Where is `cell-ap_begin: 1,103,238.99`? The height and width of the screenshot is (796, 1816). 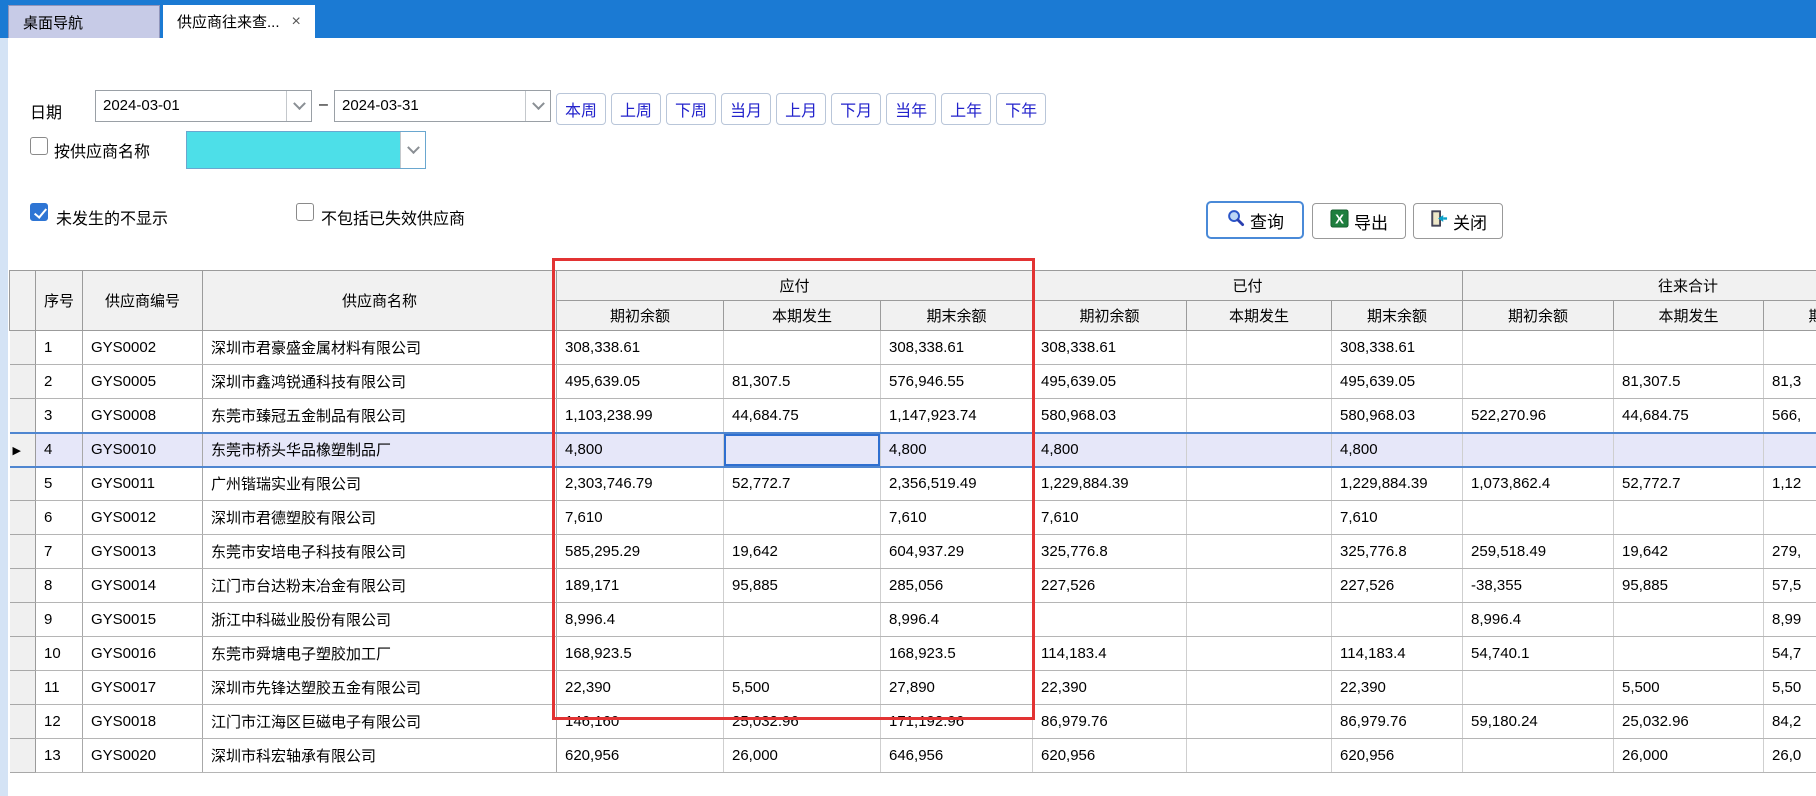 cell-ap_begin: 1,103,238.99 is located at coordinates (640, 415).